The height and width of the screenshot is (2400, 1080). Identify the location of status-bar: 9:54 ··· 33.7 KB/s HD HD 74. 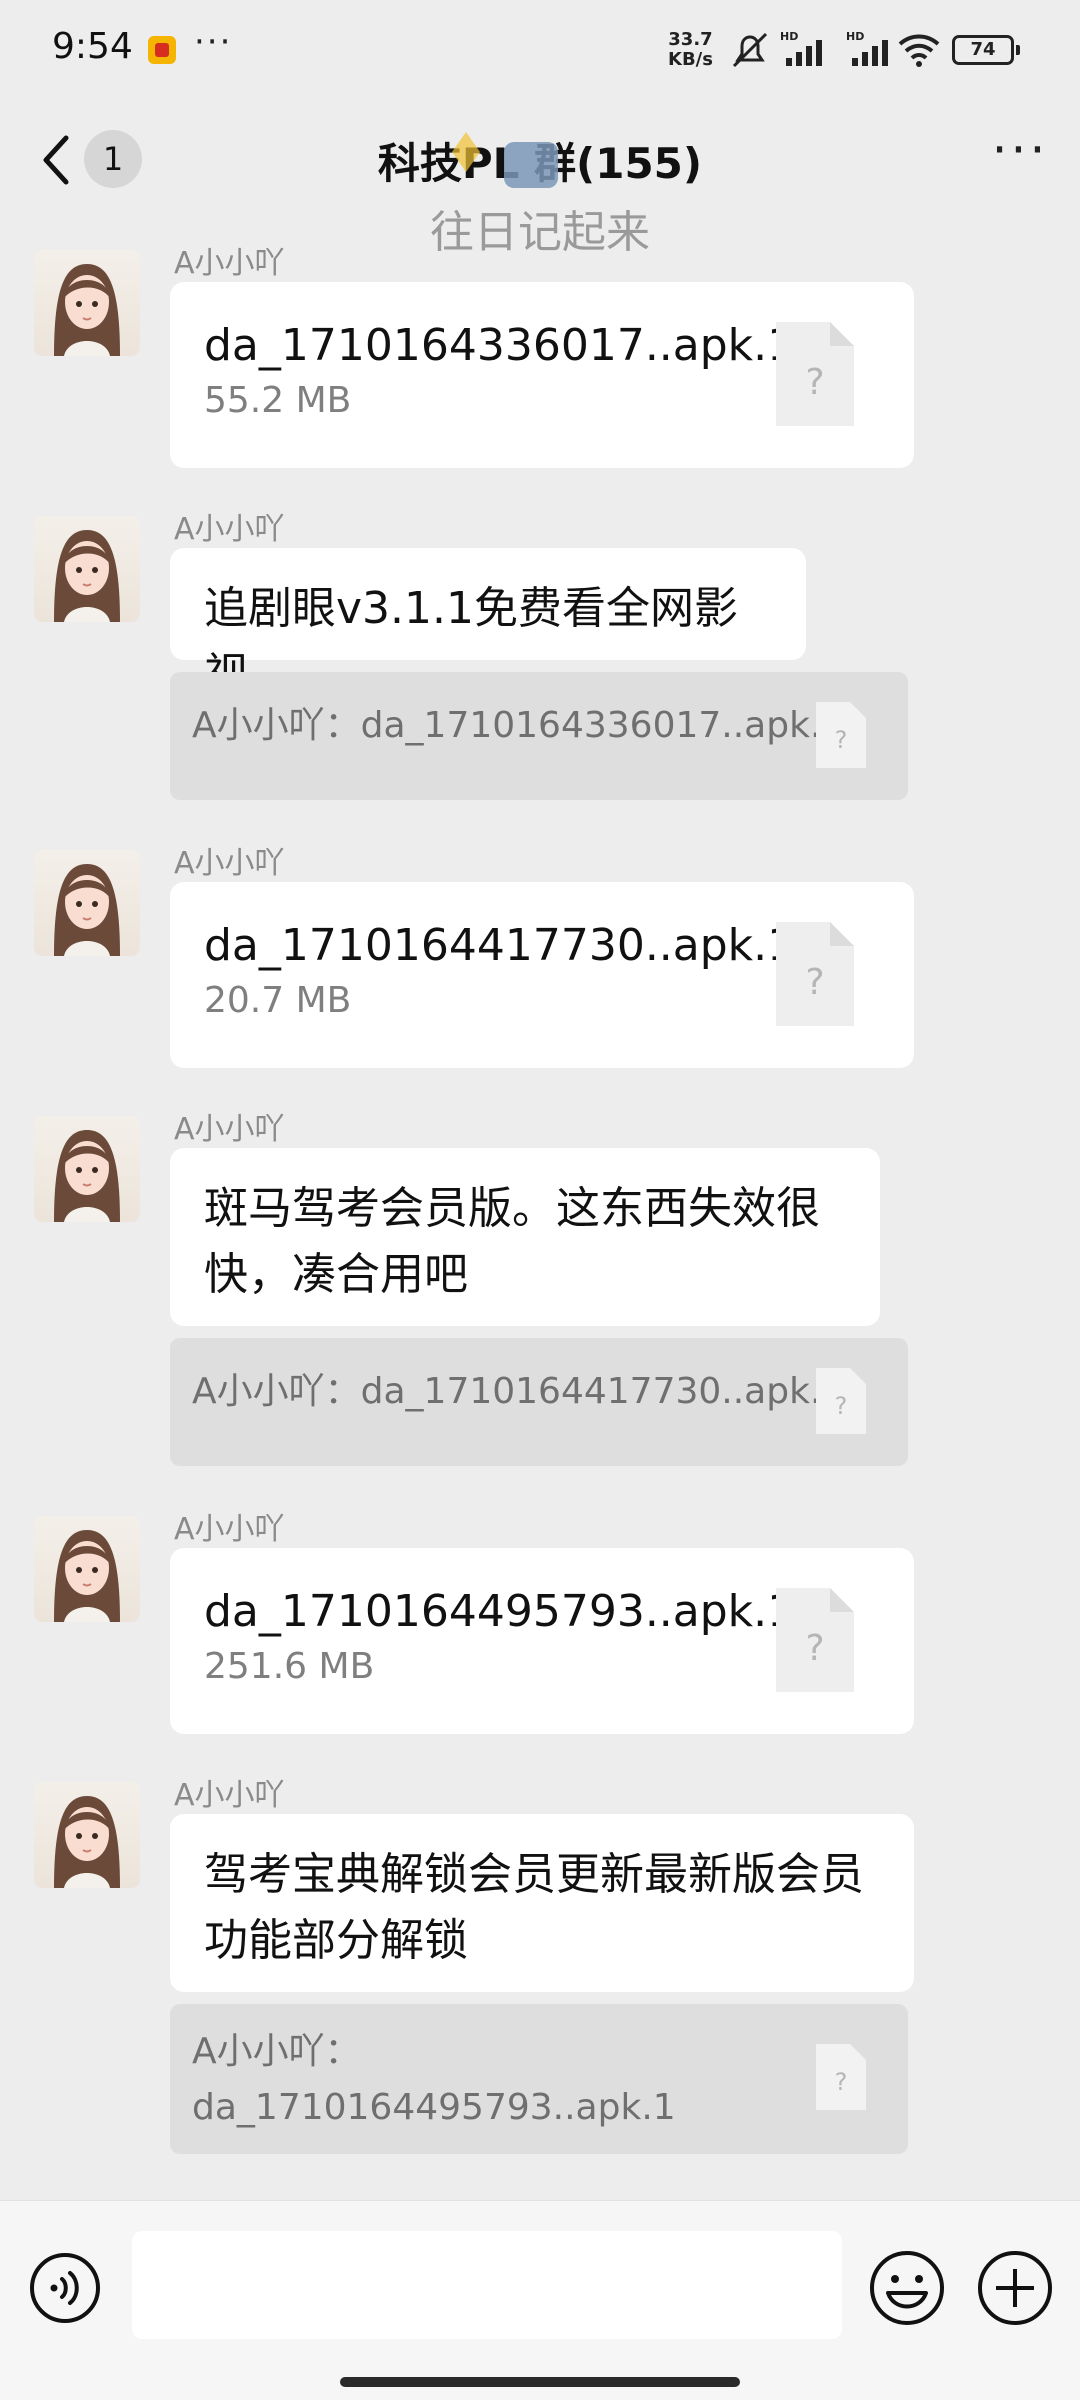
(540, 50).